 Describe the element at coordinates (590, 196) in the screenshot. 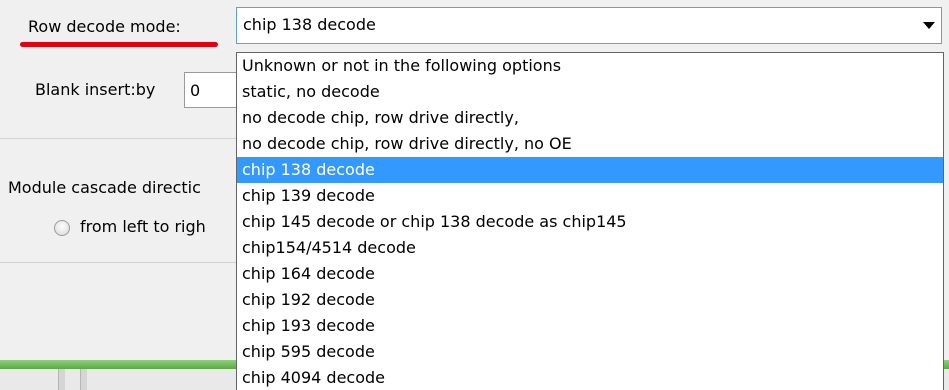

I see `dropdown-option: chip 139 decode` at that location.